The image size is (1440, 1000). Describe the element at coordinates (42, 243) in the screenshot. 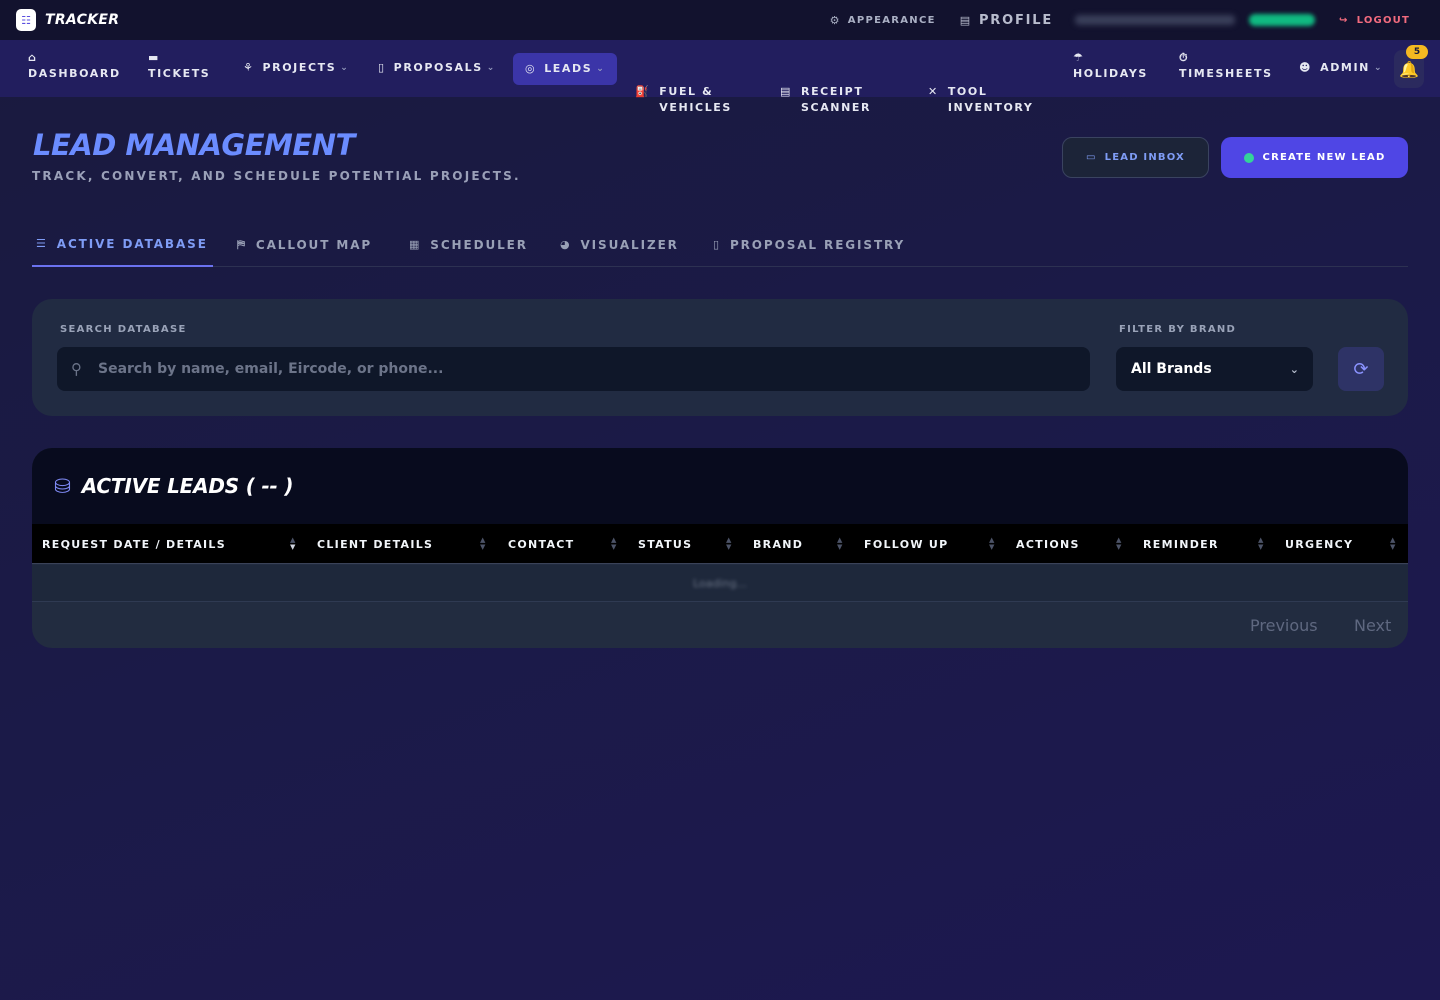

I see `list-icon: ☰` at that location.